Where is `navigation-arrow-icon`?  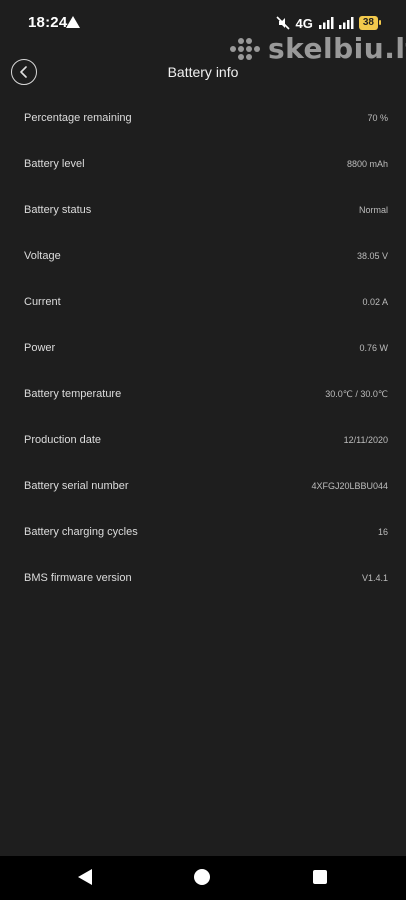
navigation-arrow-icon is located at coordinates (73, 22).